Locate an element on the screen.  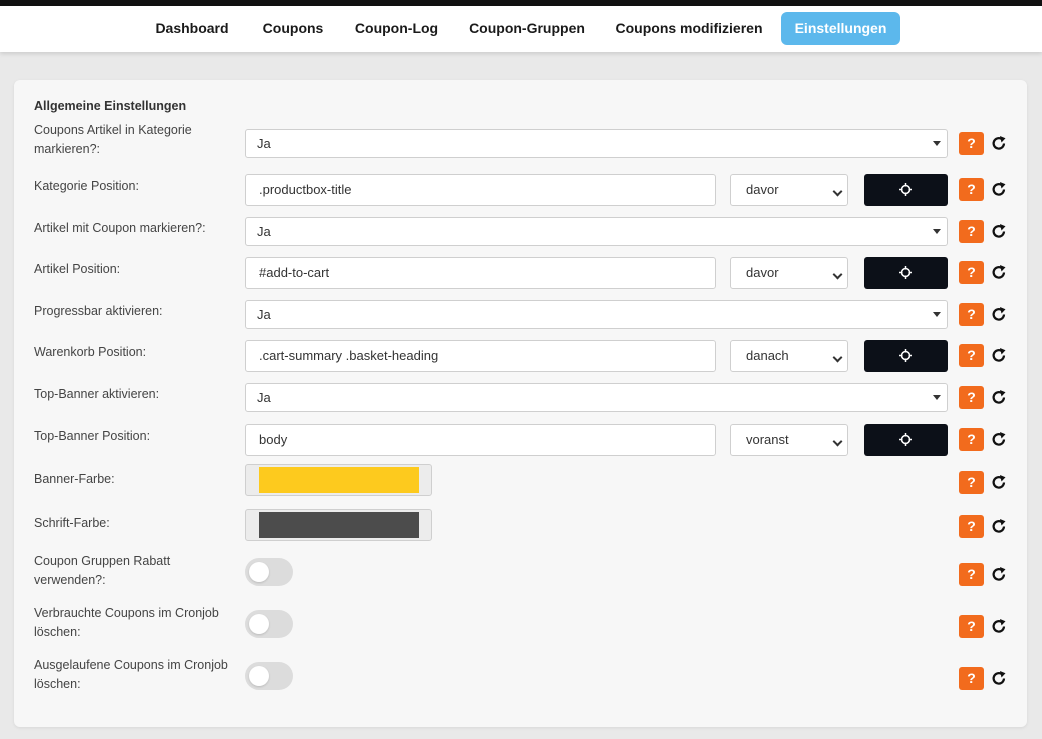
delete-expired-toggle is located at coordinates (269, 676).